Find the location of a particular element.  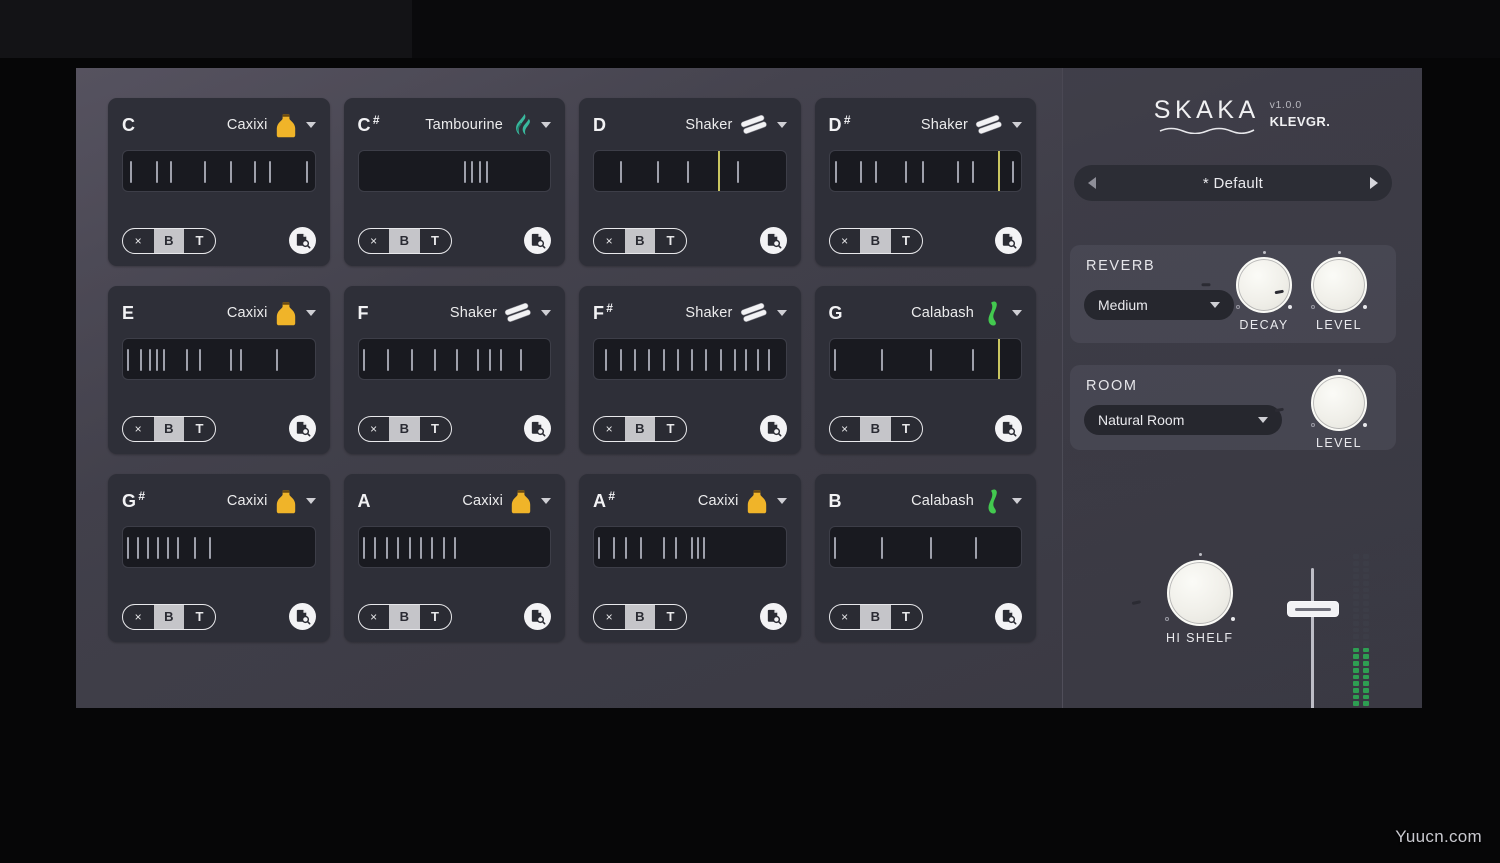

triangle-right-icon is located at coordinates (1374, 183).